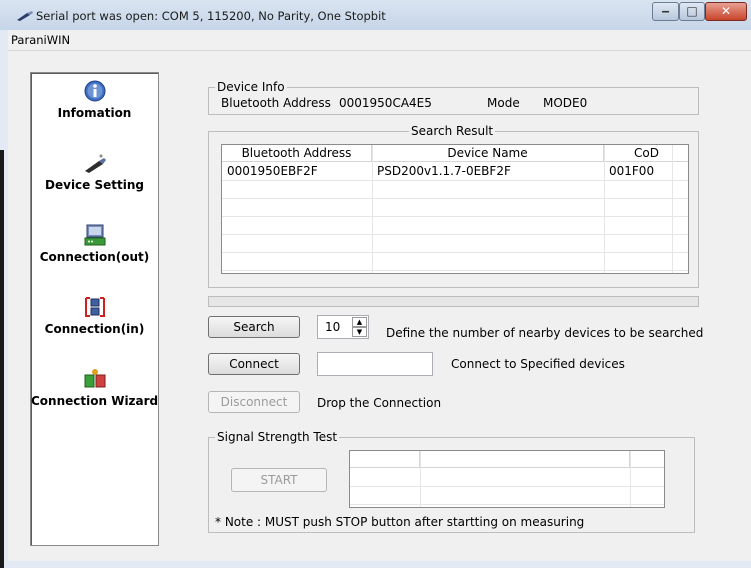 Image resolution: width=751 pixels, height=568 pixels. I want to click on sidebar-item-infomation: Infomation, so click(94, 99).